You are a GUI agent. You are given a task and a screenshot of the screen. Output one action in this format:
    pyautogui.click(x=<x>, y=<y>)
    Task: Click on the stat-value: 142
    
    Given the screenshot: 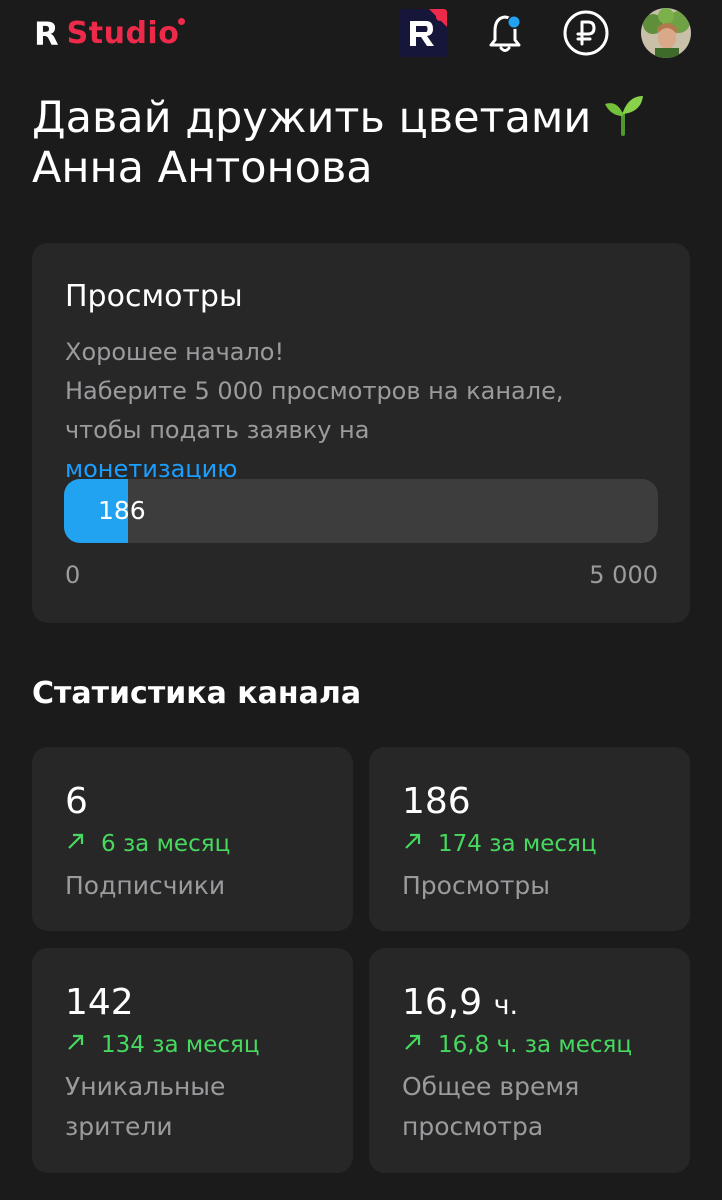 What is the action you would take?
    pyautogui.click(x=99, y=1003)
    